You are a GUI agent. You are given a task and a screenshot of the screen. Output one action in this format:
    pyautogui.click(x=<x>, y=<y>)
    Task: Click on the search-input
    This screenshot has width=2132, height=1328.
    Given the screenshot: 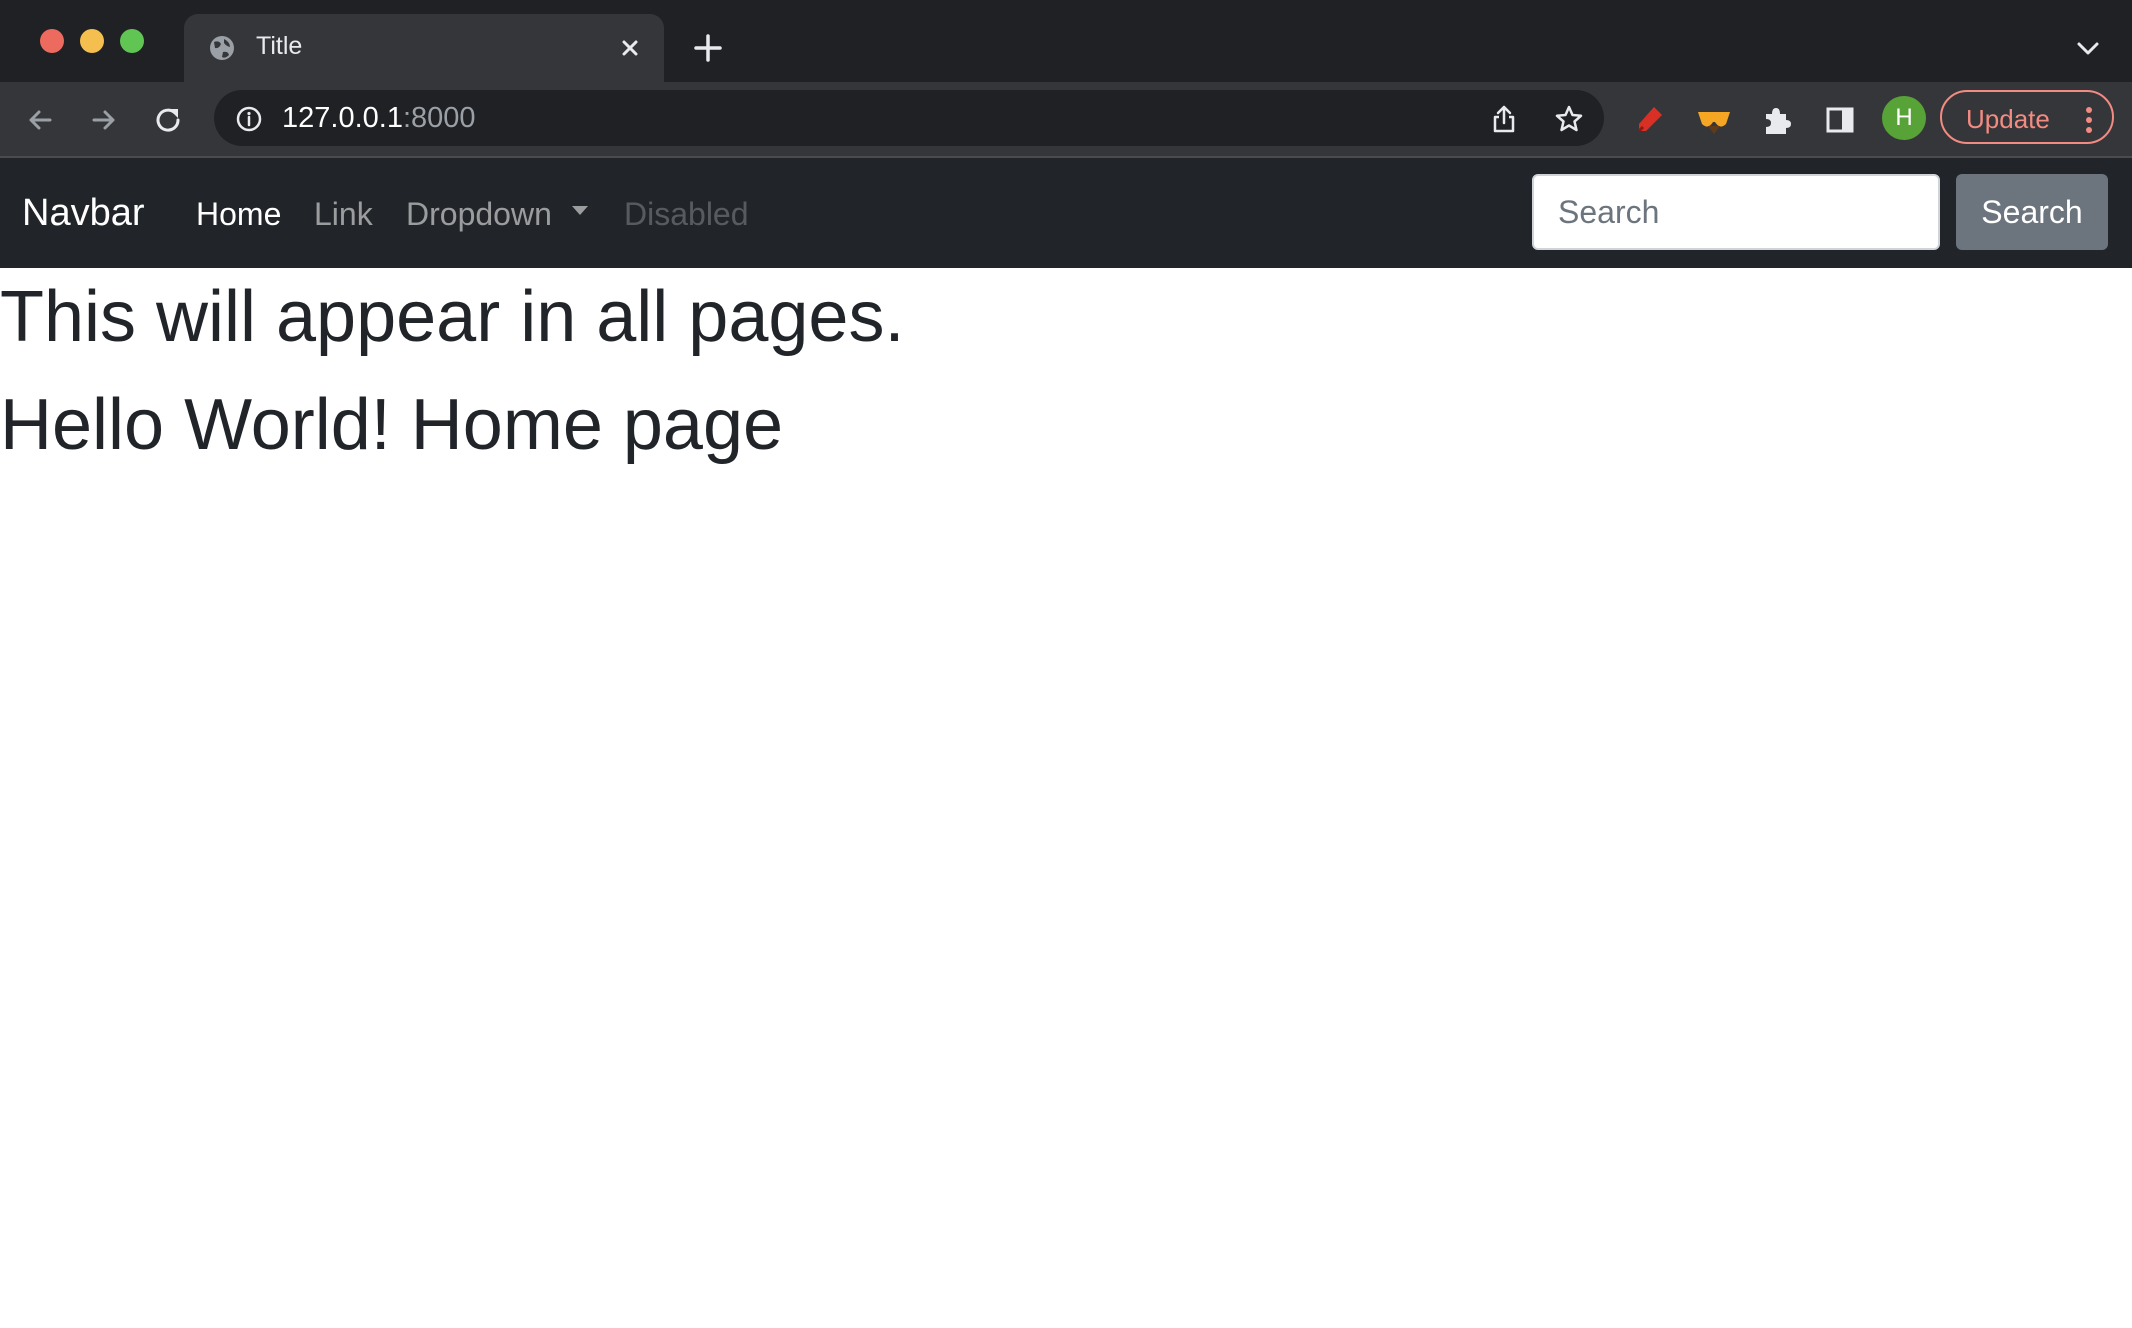 What is the action you would take?
    pyautogui.click(x=1736, y=212)
    